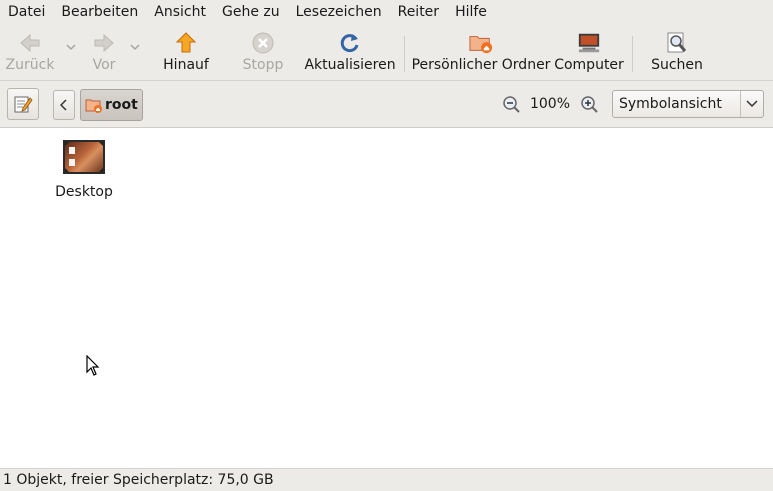  What do you see at coordinates (677, 65) in the screenshot?
I see `search-label: Suchen` at bounding box center [677, 65].